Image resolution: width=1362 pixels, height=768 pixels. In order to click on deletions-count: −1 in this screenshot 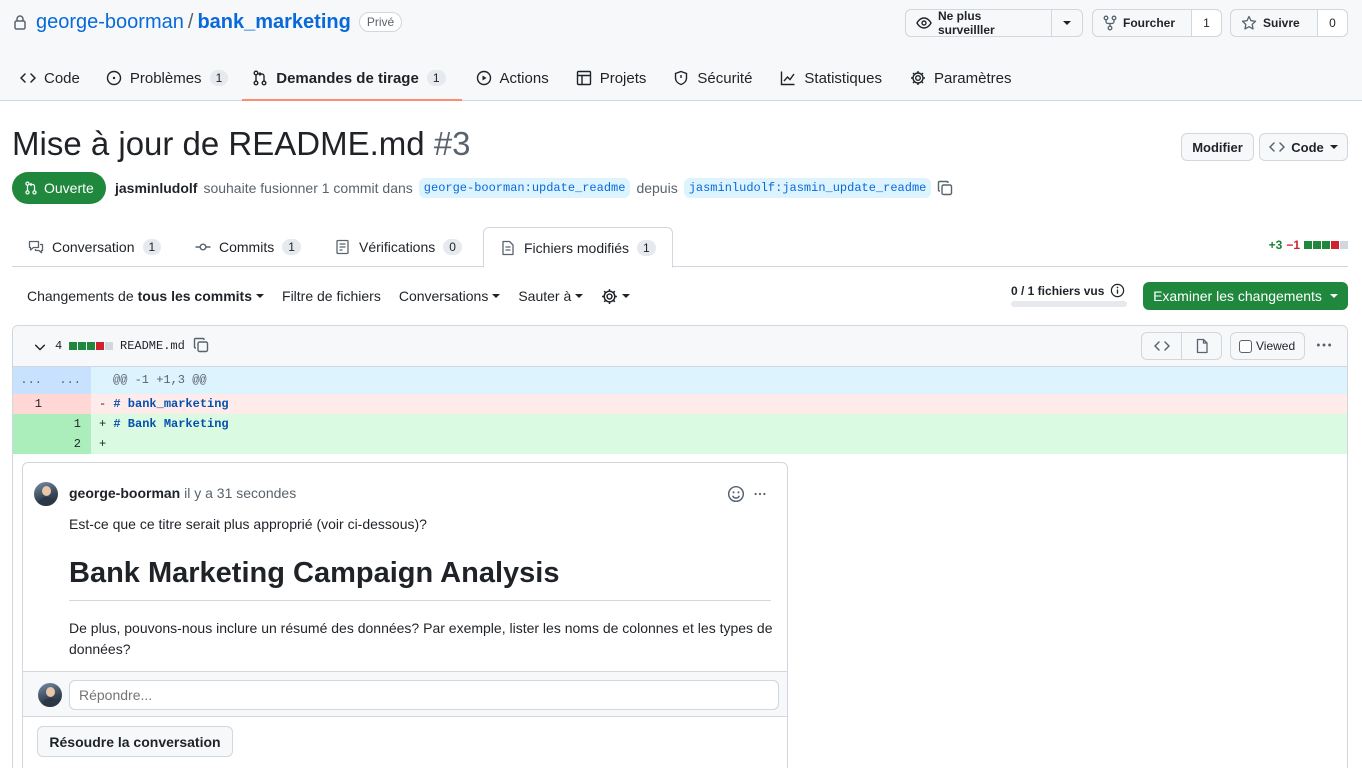, I will do `click(1293, 245)`.